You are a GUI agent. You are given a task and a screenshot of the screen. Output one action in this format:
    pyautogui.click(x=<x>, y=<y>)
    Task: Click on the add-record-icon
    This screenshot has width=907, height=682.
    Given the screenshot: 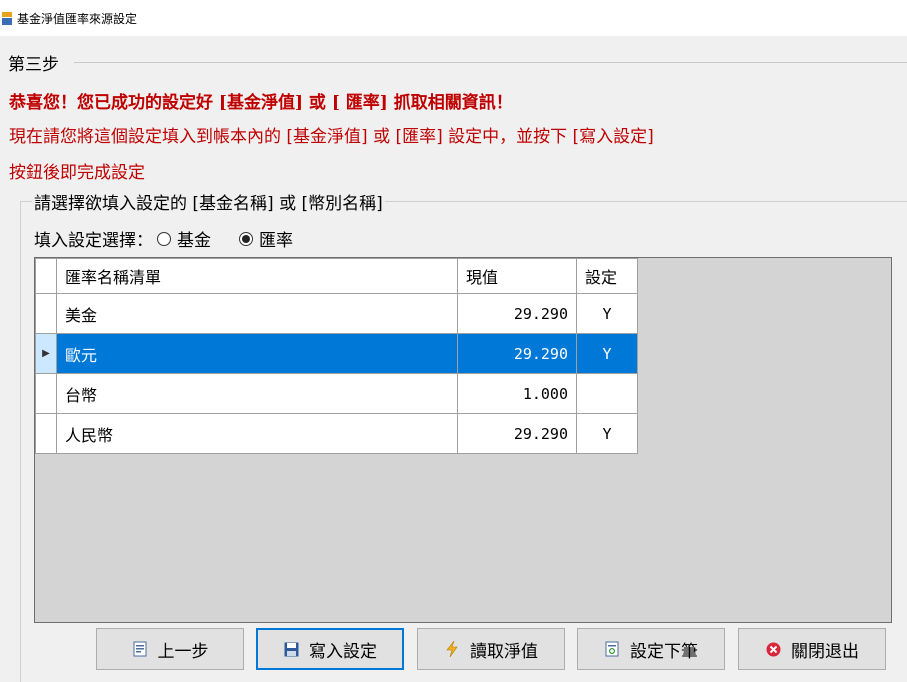 What is the action you would take?
    pyautogui.click(x=612, y=649)
    